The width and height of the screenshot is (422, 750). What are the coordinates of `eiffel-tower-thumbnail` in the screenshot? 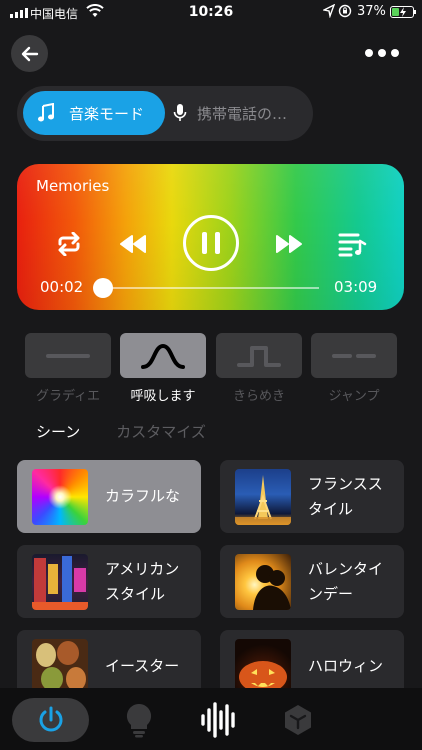 It's located at (263, 497).